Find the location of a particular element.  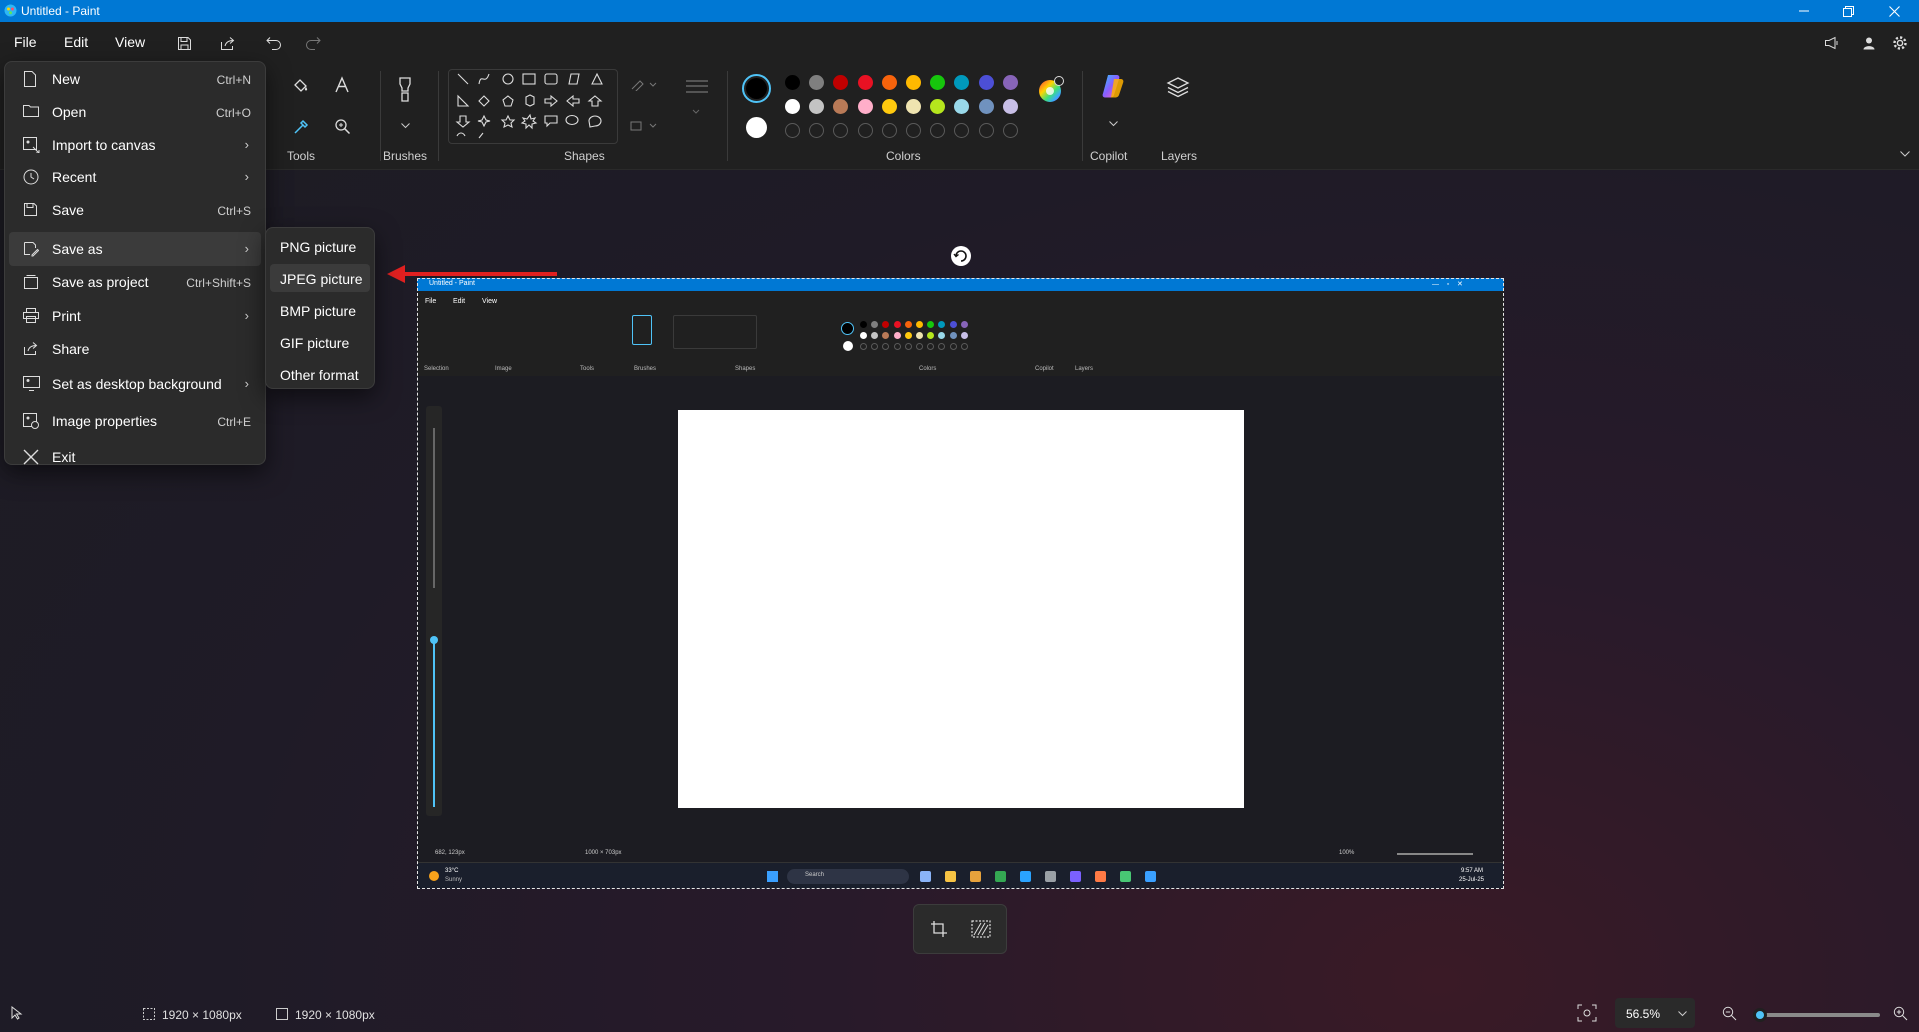

magnifier-icon is located at coordinates (342, 126).